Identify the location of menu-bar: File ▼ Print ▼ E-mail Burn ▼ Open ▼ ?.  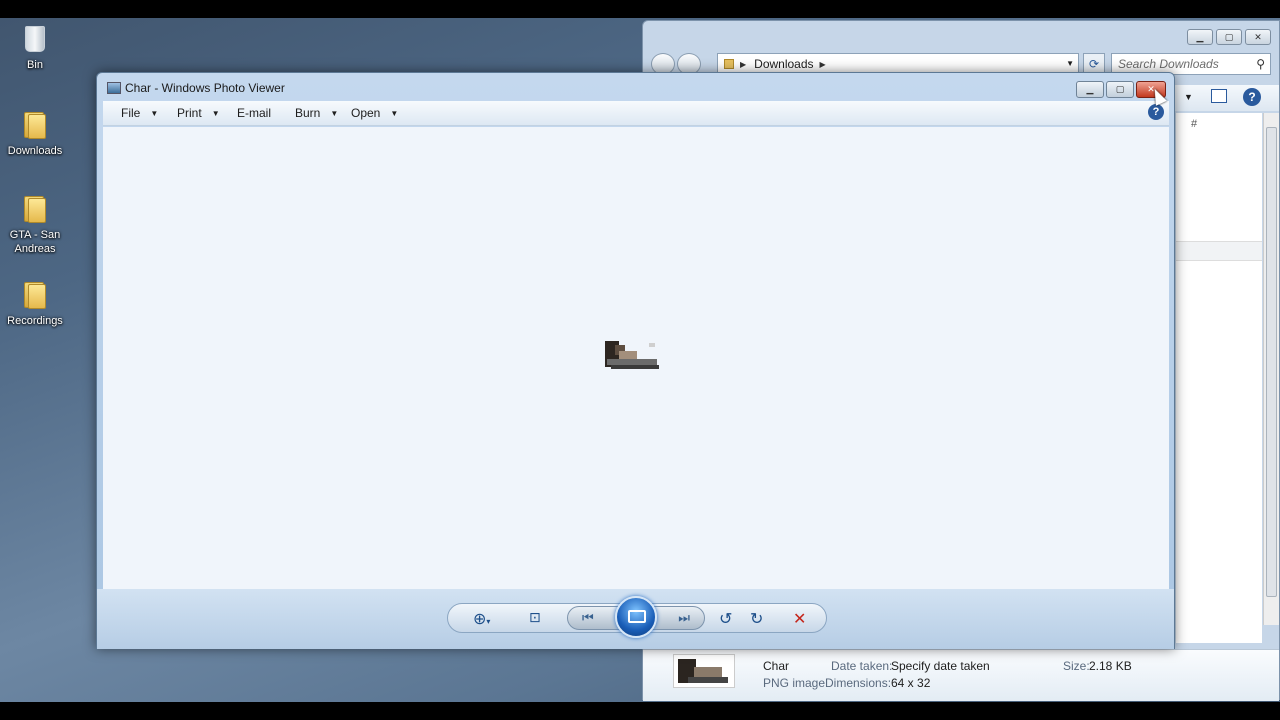
(636, 113).